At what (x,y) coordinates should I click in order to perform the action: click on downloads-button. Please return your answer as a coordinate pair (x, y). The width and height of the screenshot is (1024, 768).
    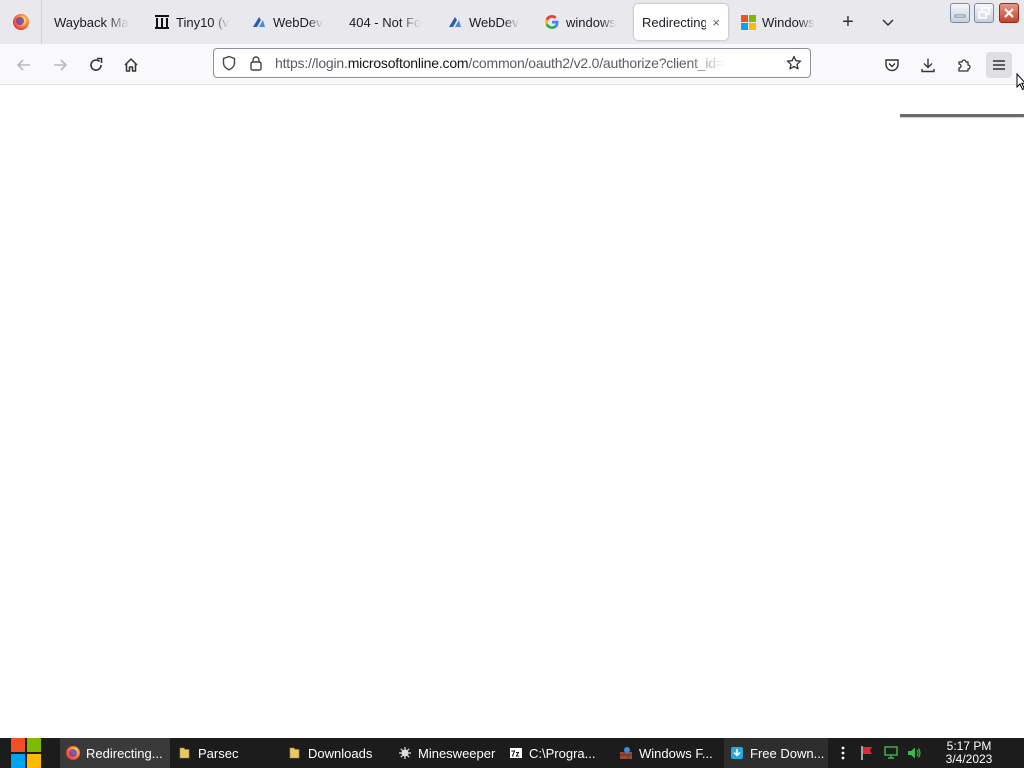
    Looking at the image, I should click on (928, 65).